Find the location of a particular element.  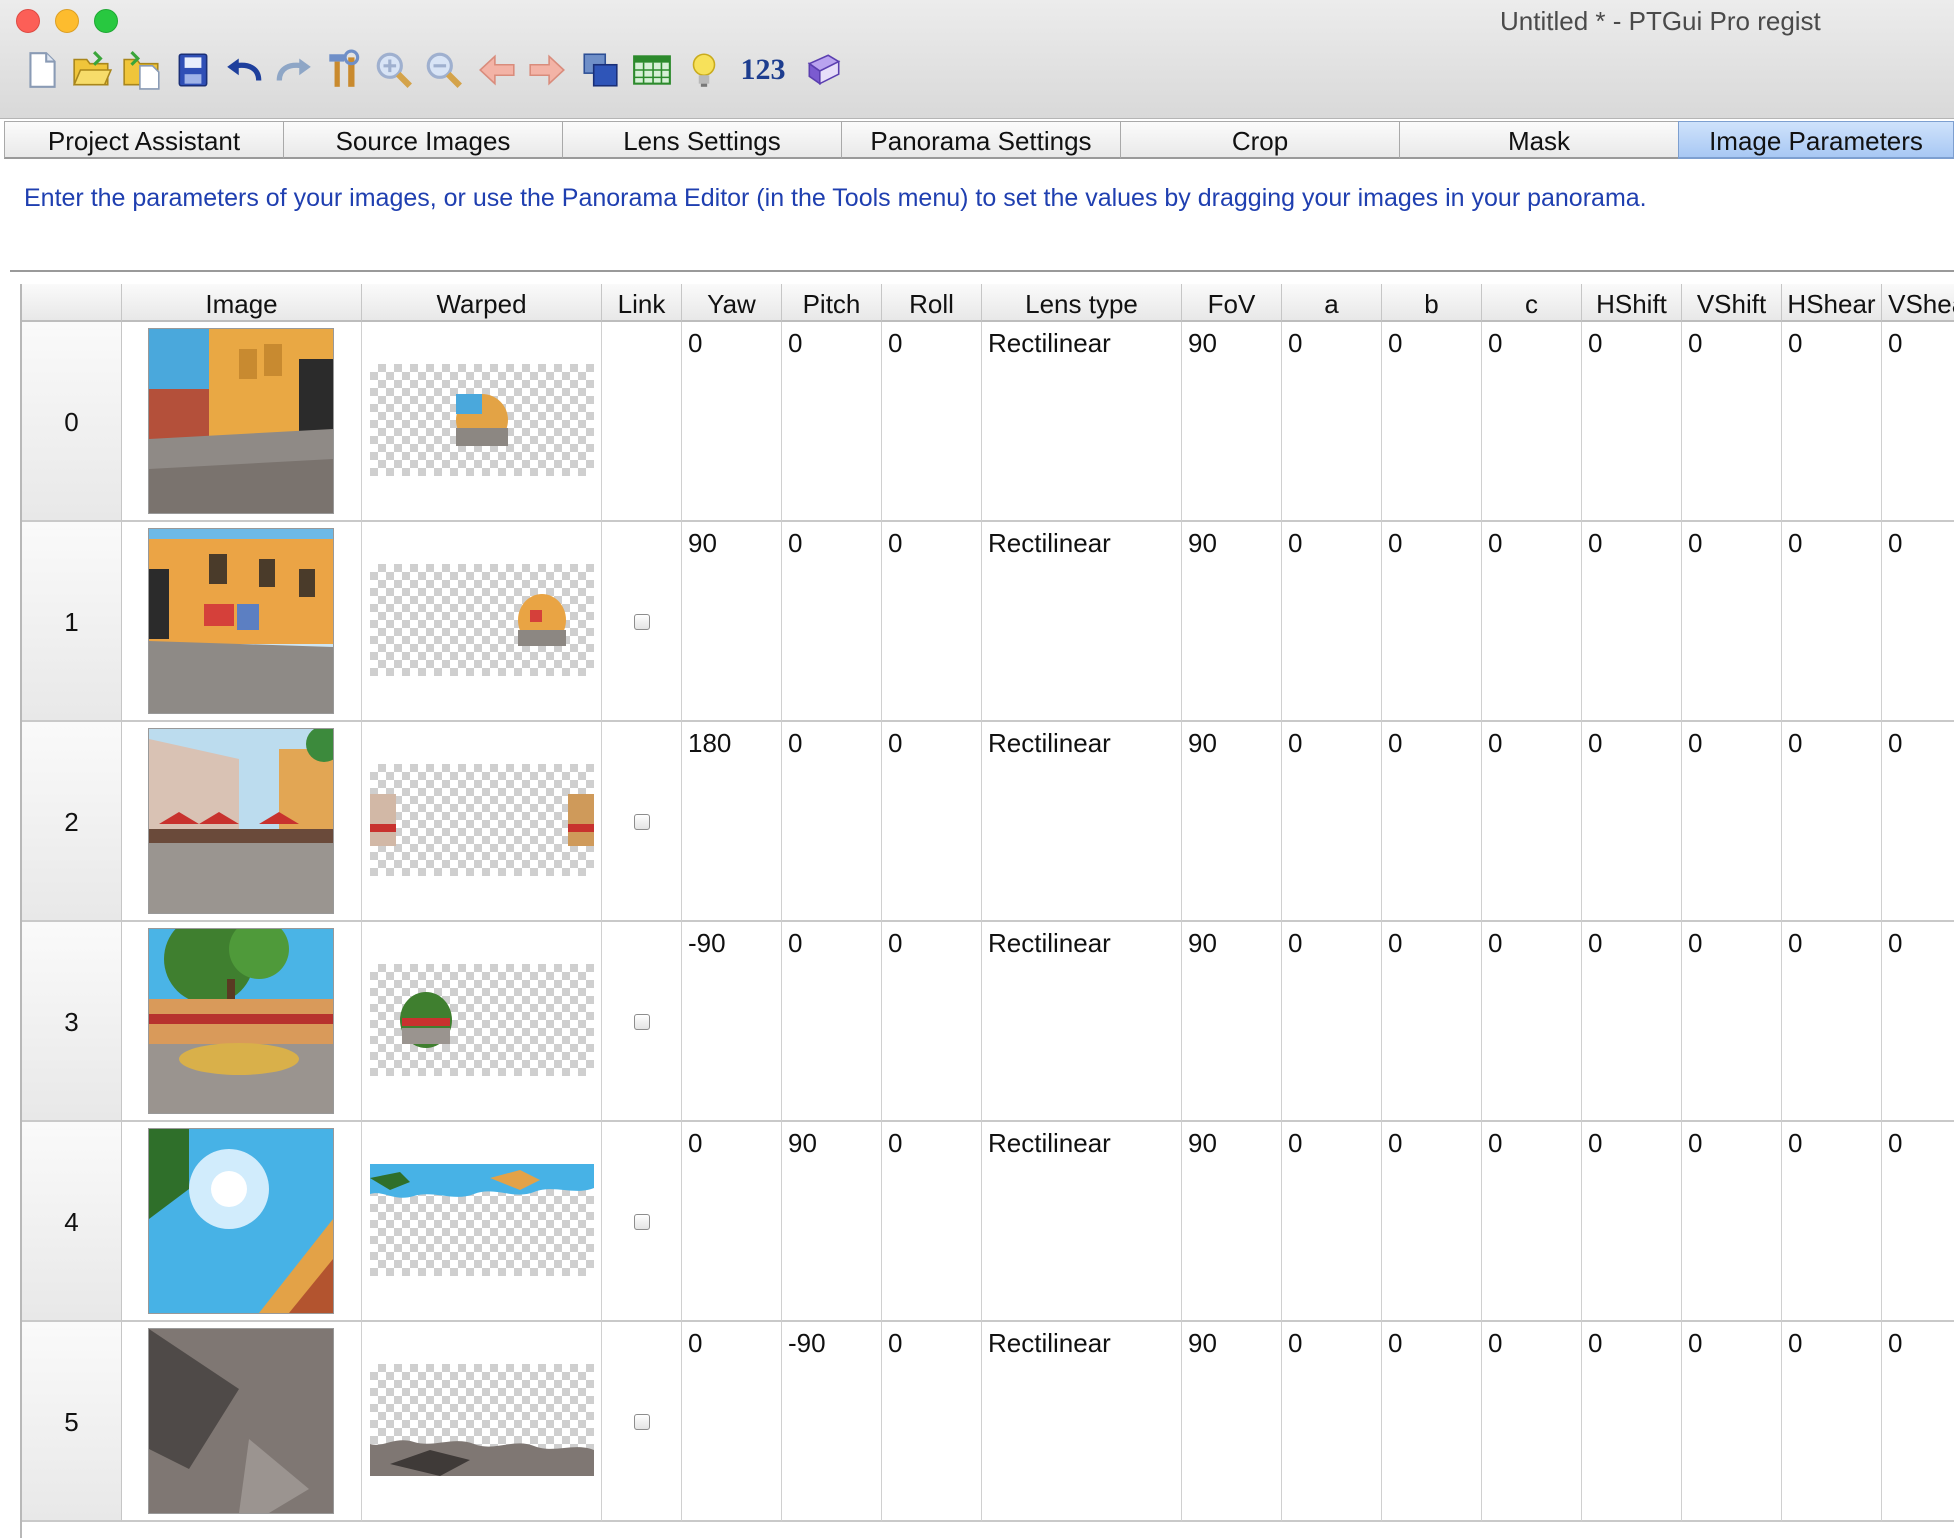

help-button is located at coordinates (824, 70).